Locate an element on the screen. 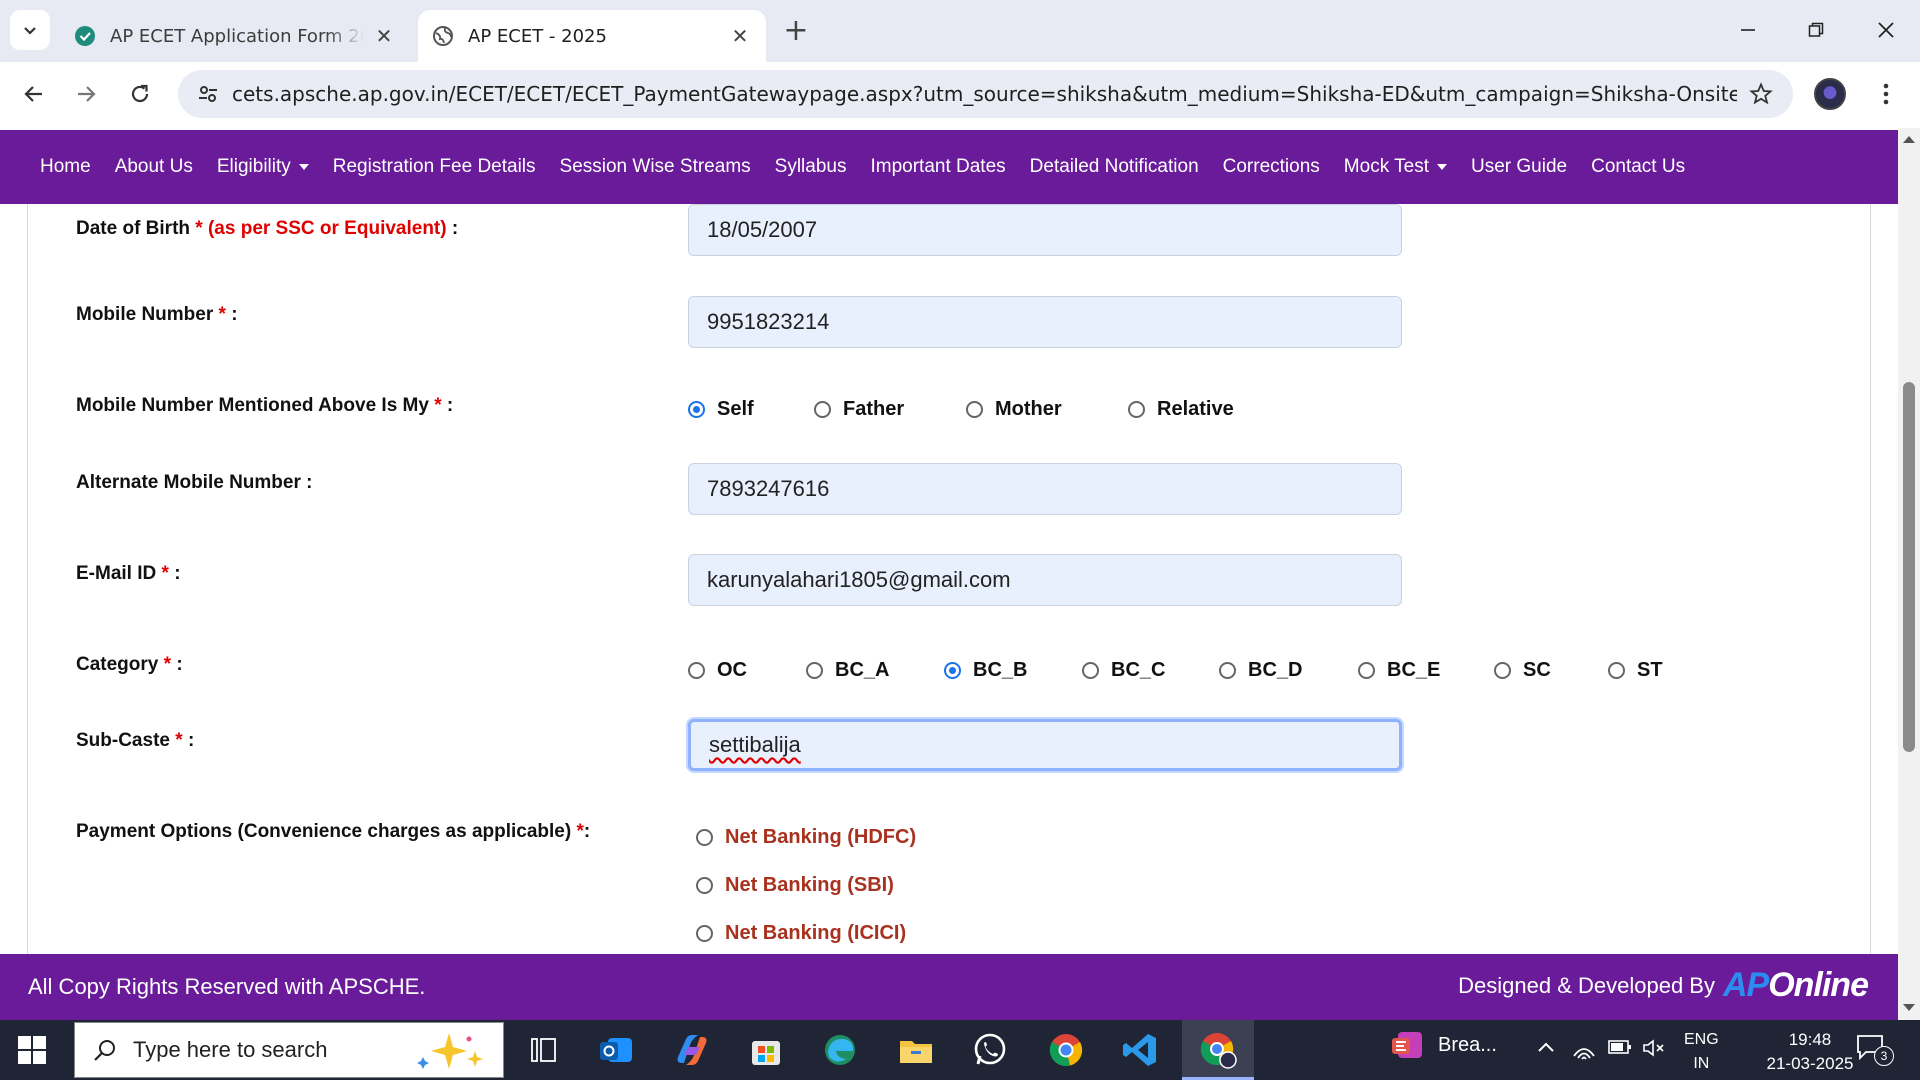 The width and height of the screenshot is (1920, 1080). outlook-icon is located at coordinates (616, 1050).